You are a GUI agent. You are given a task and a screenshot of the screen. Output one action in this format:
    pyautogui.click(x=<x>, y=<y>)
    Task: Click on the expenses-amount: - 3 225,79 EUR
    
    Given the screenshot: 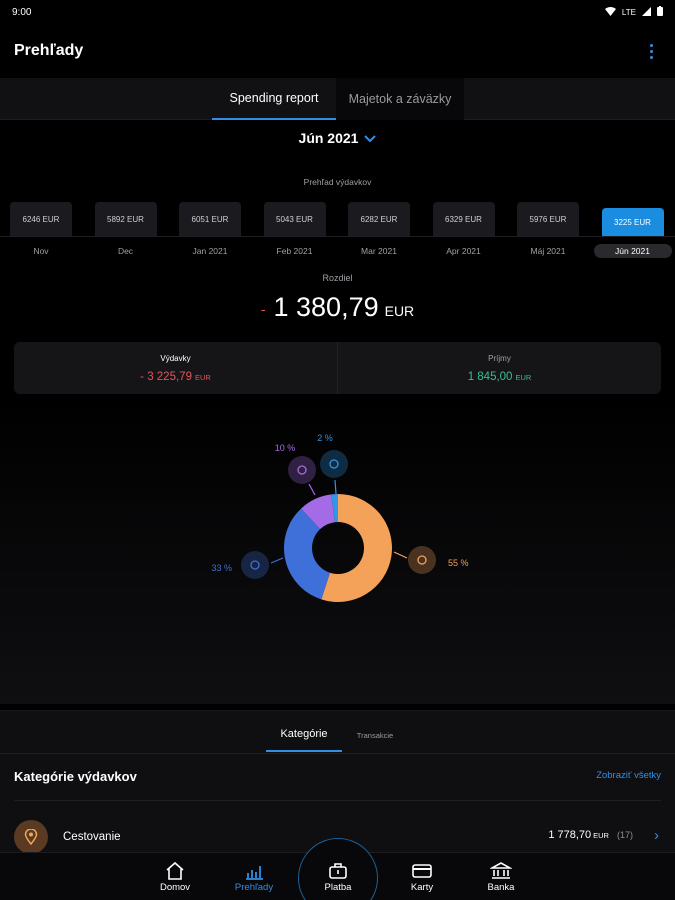 What is the action you would take?
    pyautogui.click(x=175, y=377)
    